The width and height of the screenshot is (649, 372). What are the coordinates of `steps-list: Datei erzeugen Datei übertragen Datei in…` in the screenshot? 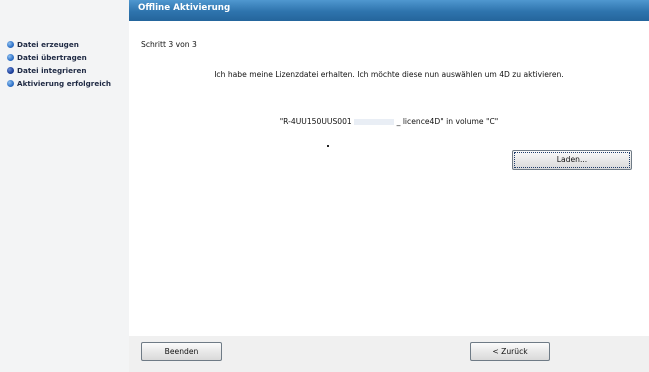 It's located at (59, 64).